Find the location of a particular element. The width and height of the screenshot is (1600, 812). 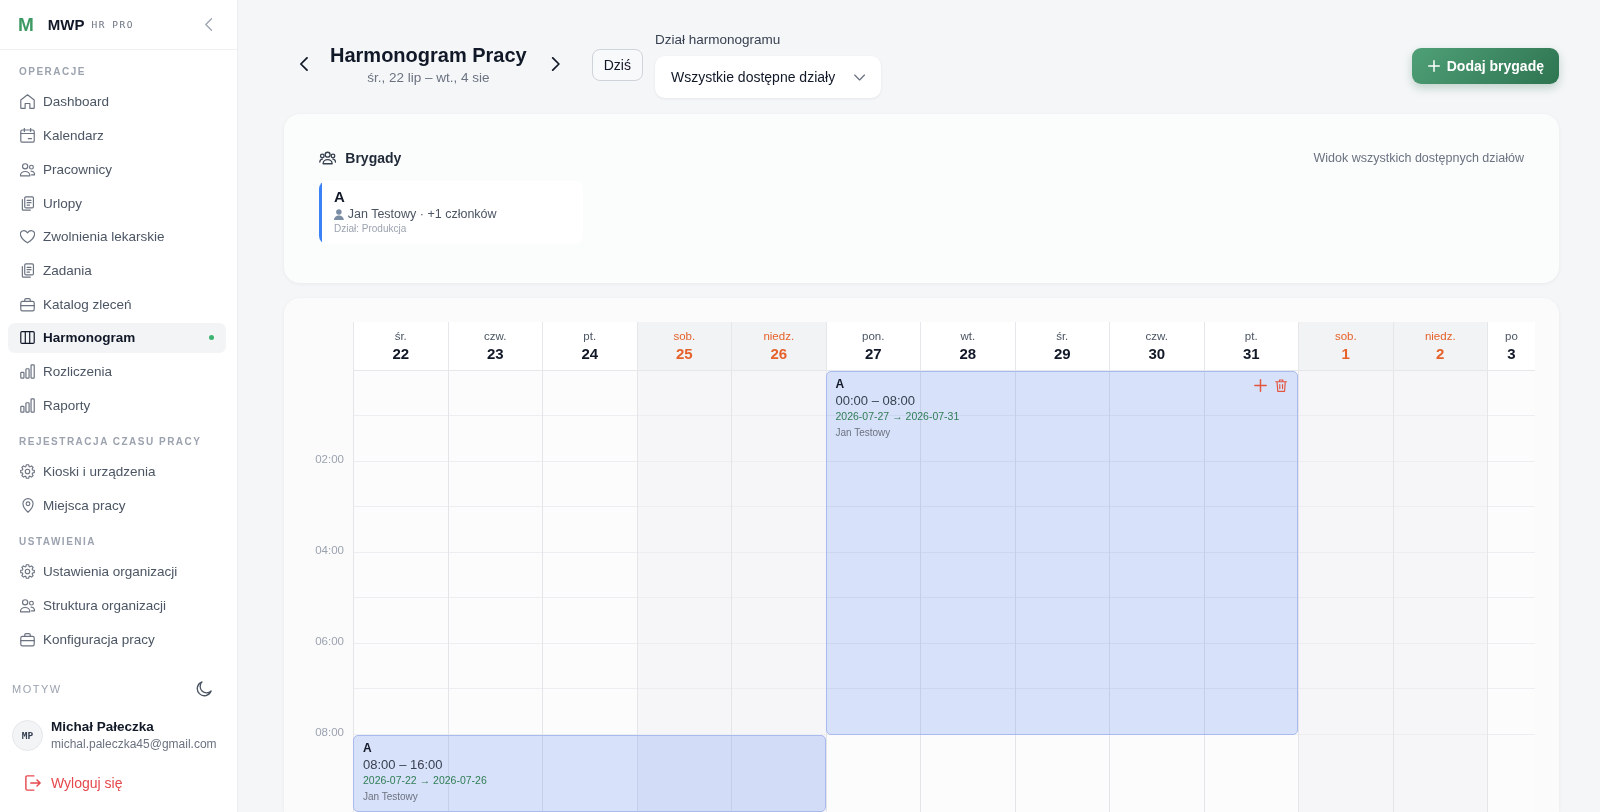

time-label: 02:00 is located at coordinates (329, 459).